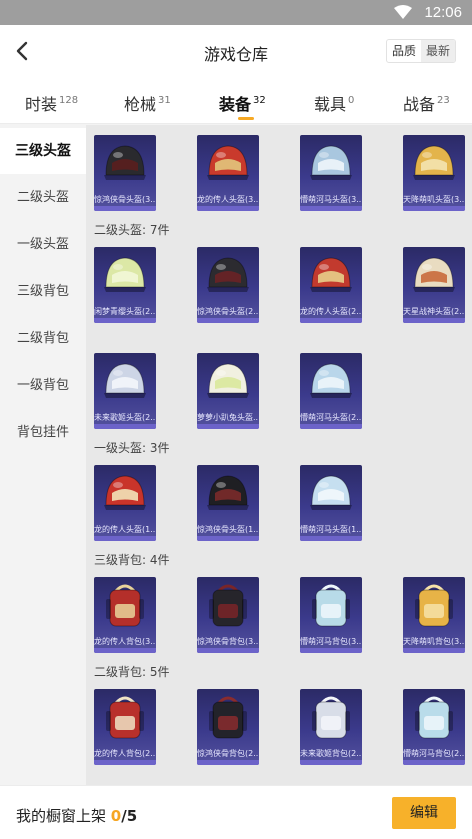  Describe the element at coordinates (246, 118) in the screenshot. I see `active-tab-indicator` at that location.